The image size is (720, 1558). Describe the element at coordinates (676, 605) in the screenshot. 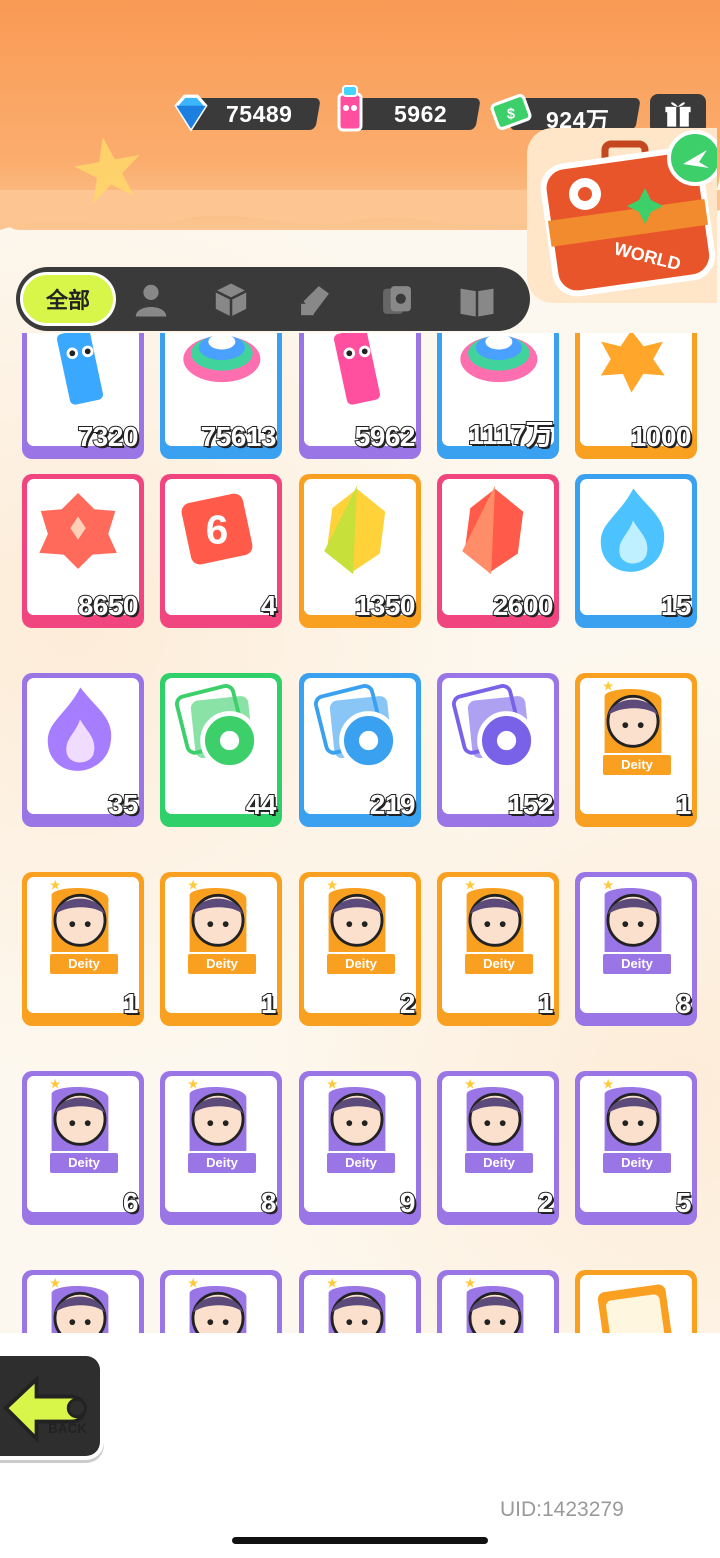

I see `item-quantity: 15` at that location.